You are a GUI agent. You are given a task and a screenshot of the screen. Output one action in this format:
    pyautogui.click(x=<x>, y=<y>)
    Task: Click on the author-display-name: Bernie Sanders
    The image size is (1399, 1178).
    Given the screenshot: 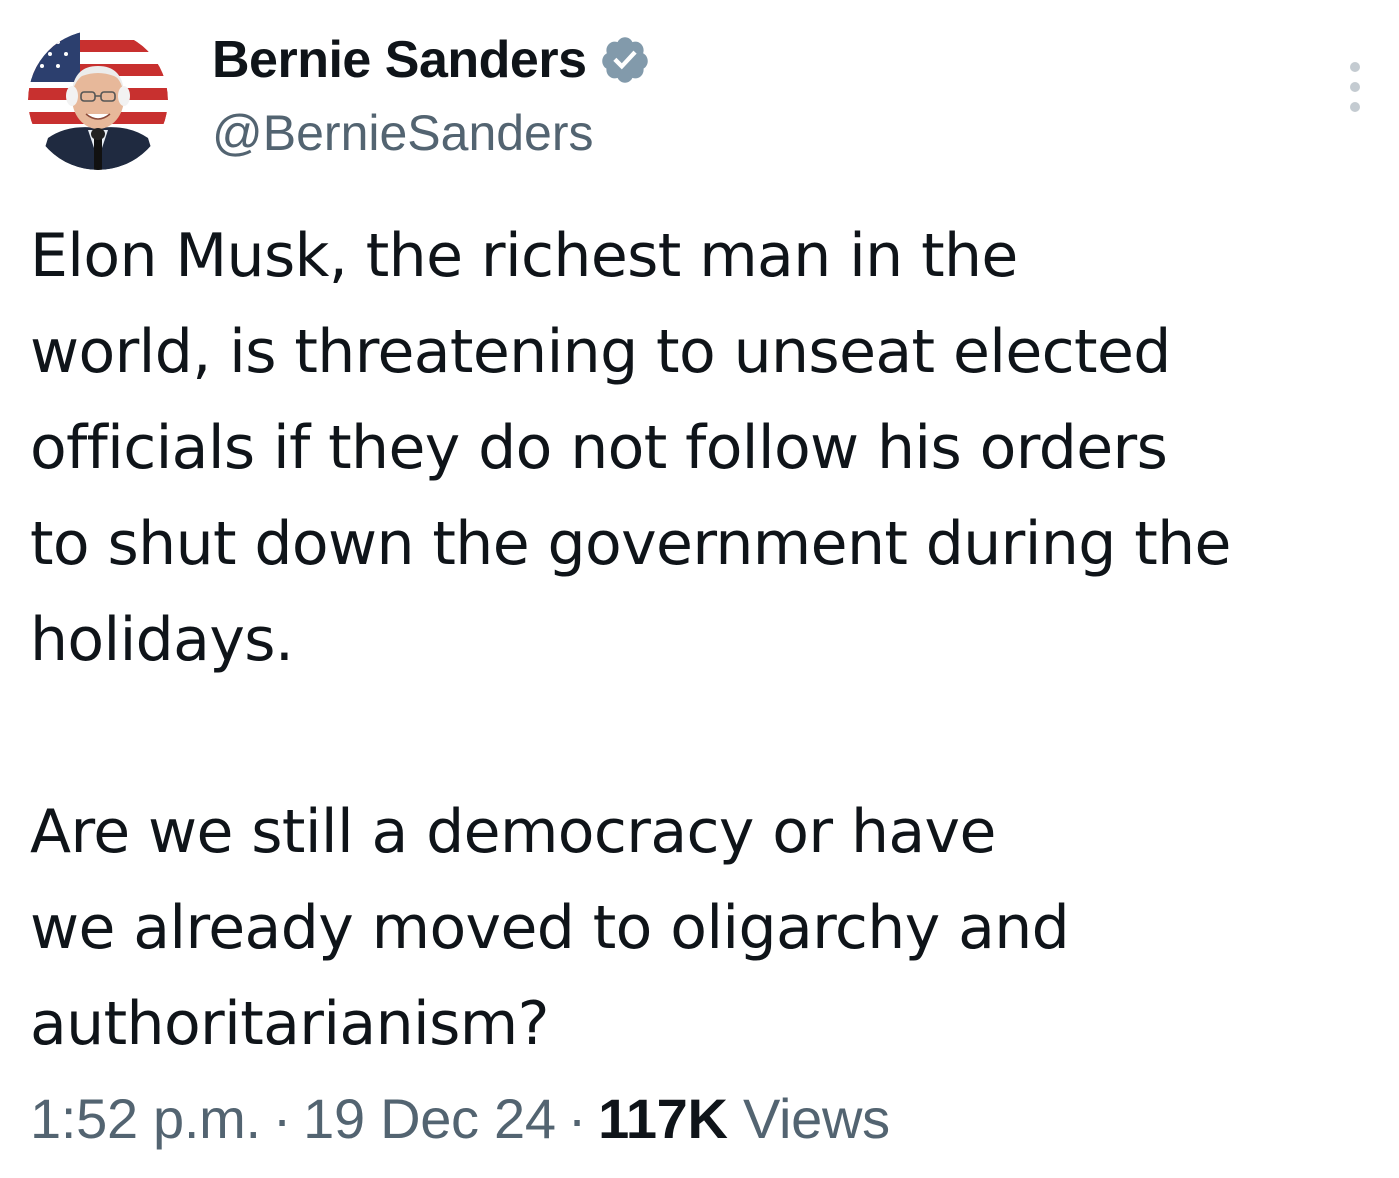 What is the action you would take?
    pyautogui.click(x=399, y=60)
    